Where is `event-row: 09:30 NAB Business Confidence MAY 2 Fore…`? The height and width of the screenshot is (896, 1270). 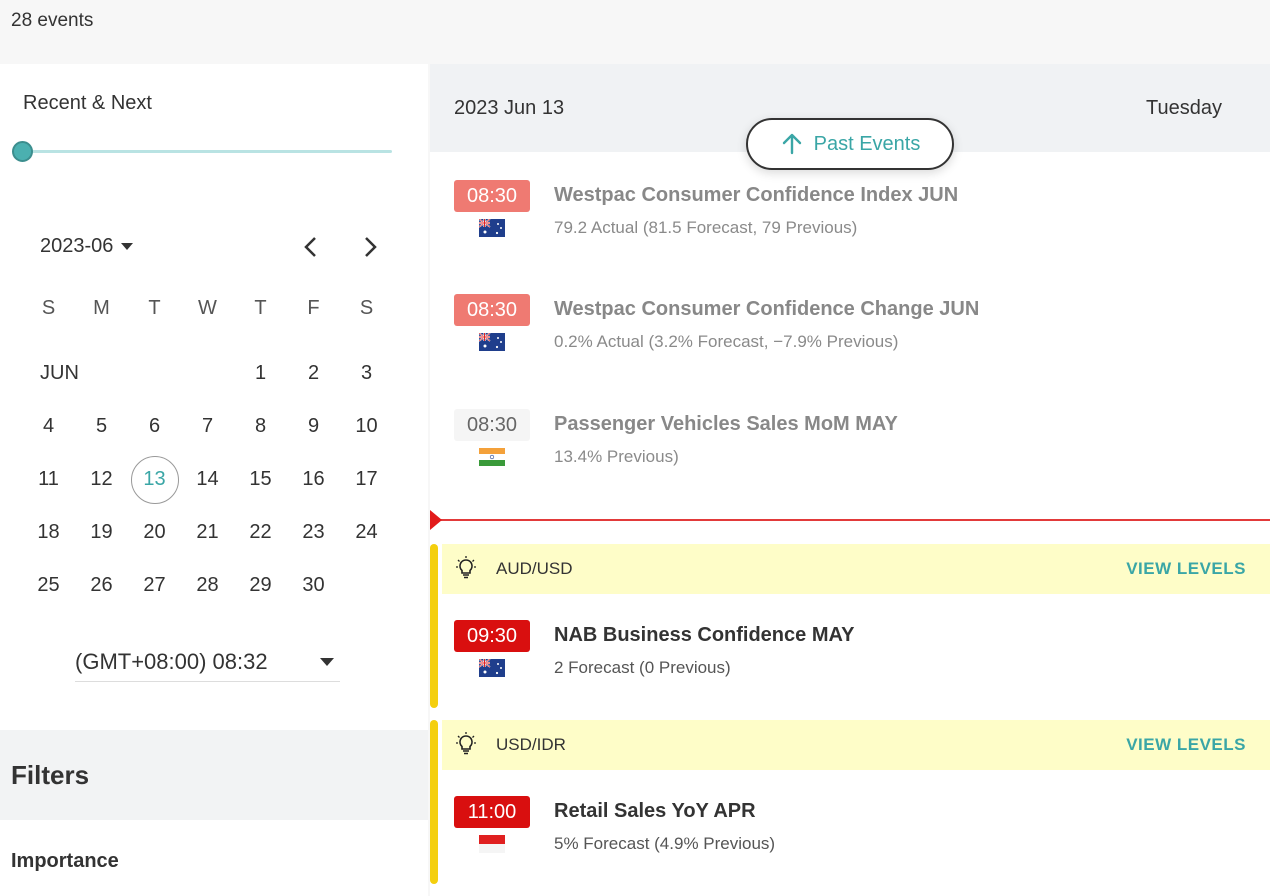 event-row: 09:30 NAB Business Confidence MAY 2 Fore… is located at coordinates (850, 660).